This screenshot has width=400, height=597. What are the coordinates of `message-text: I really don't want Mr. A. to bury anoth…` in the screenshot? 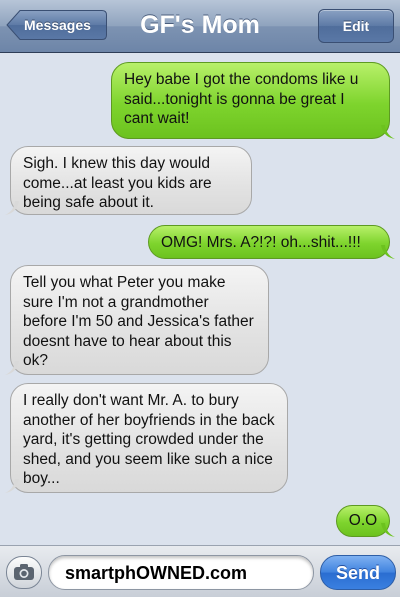 It's located at (149, 439).